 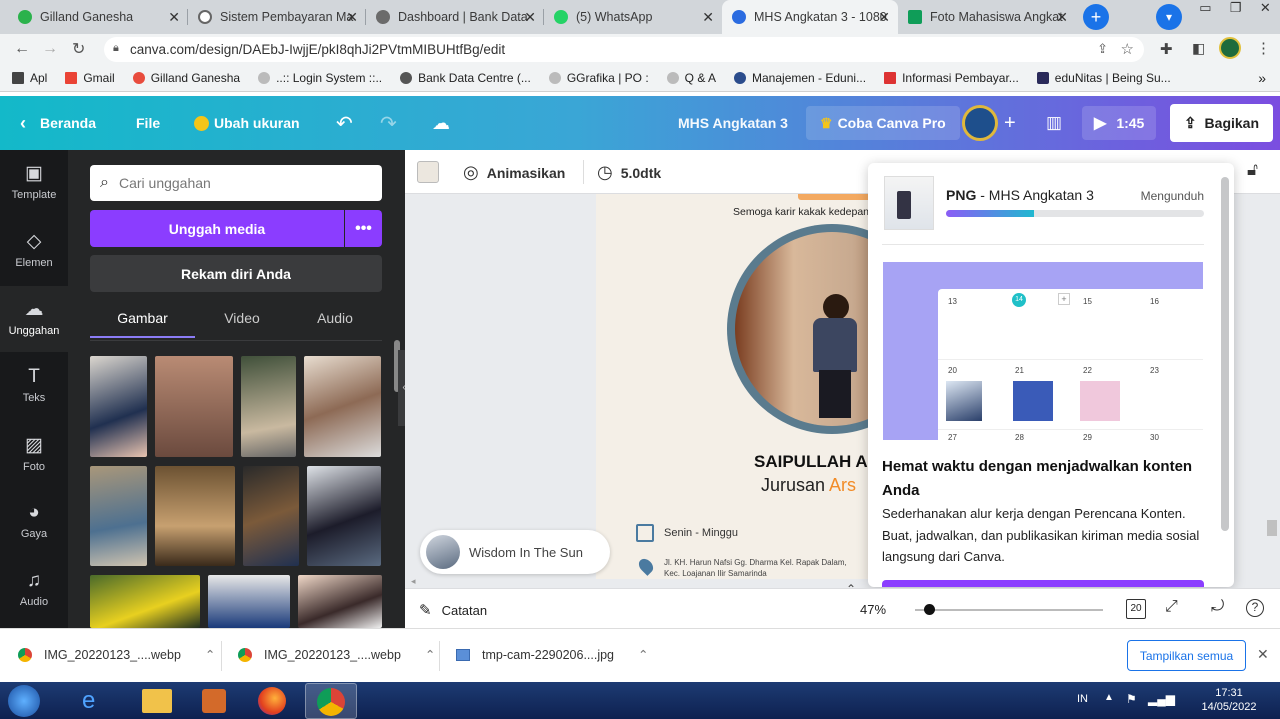 I want to click on try-pro-button: ♛ Coba Canva Pro, so click(x=883, y=123).